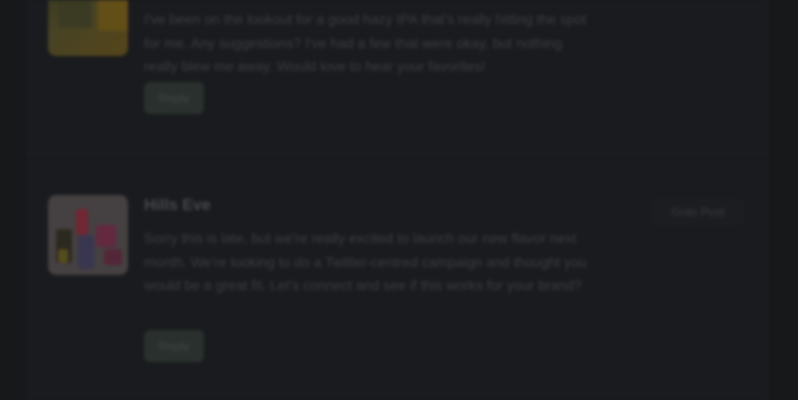 This screenshot has height=400, width=798. Describe the element at coordinates (113, 15) in the screenshot. I see `beer-can-image` at that location.